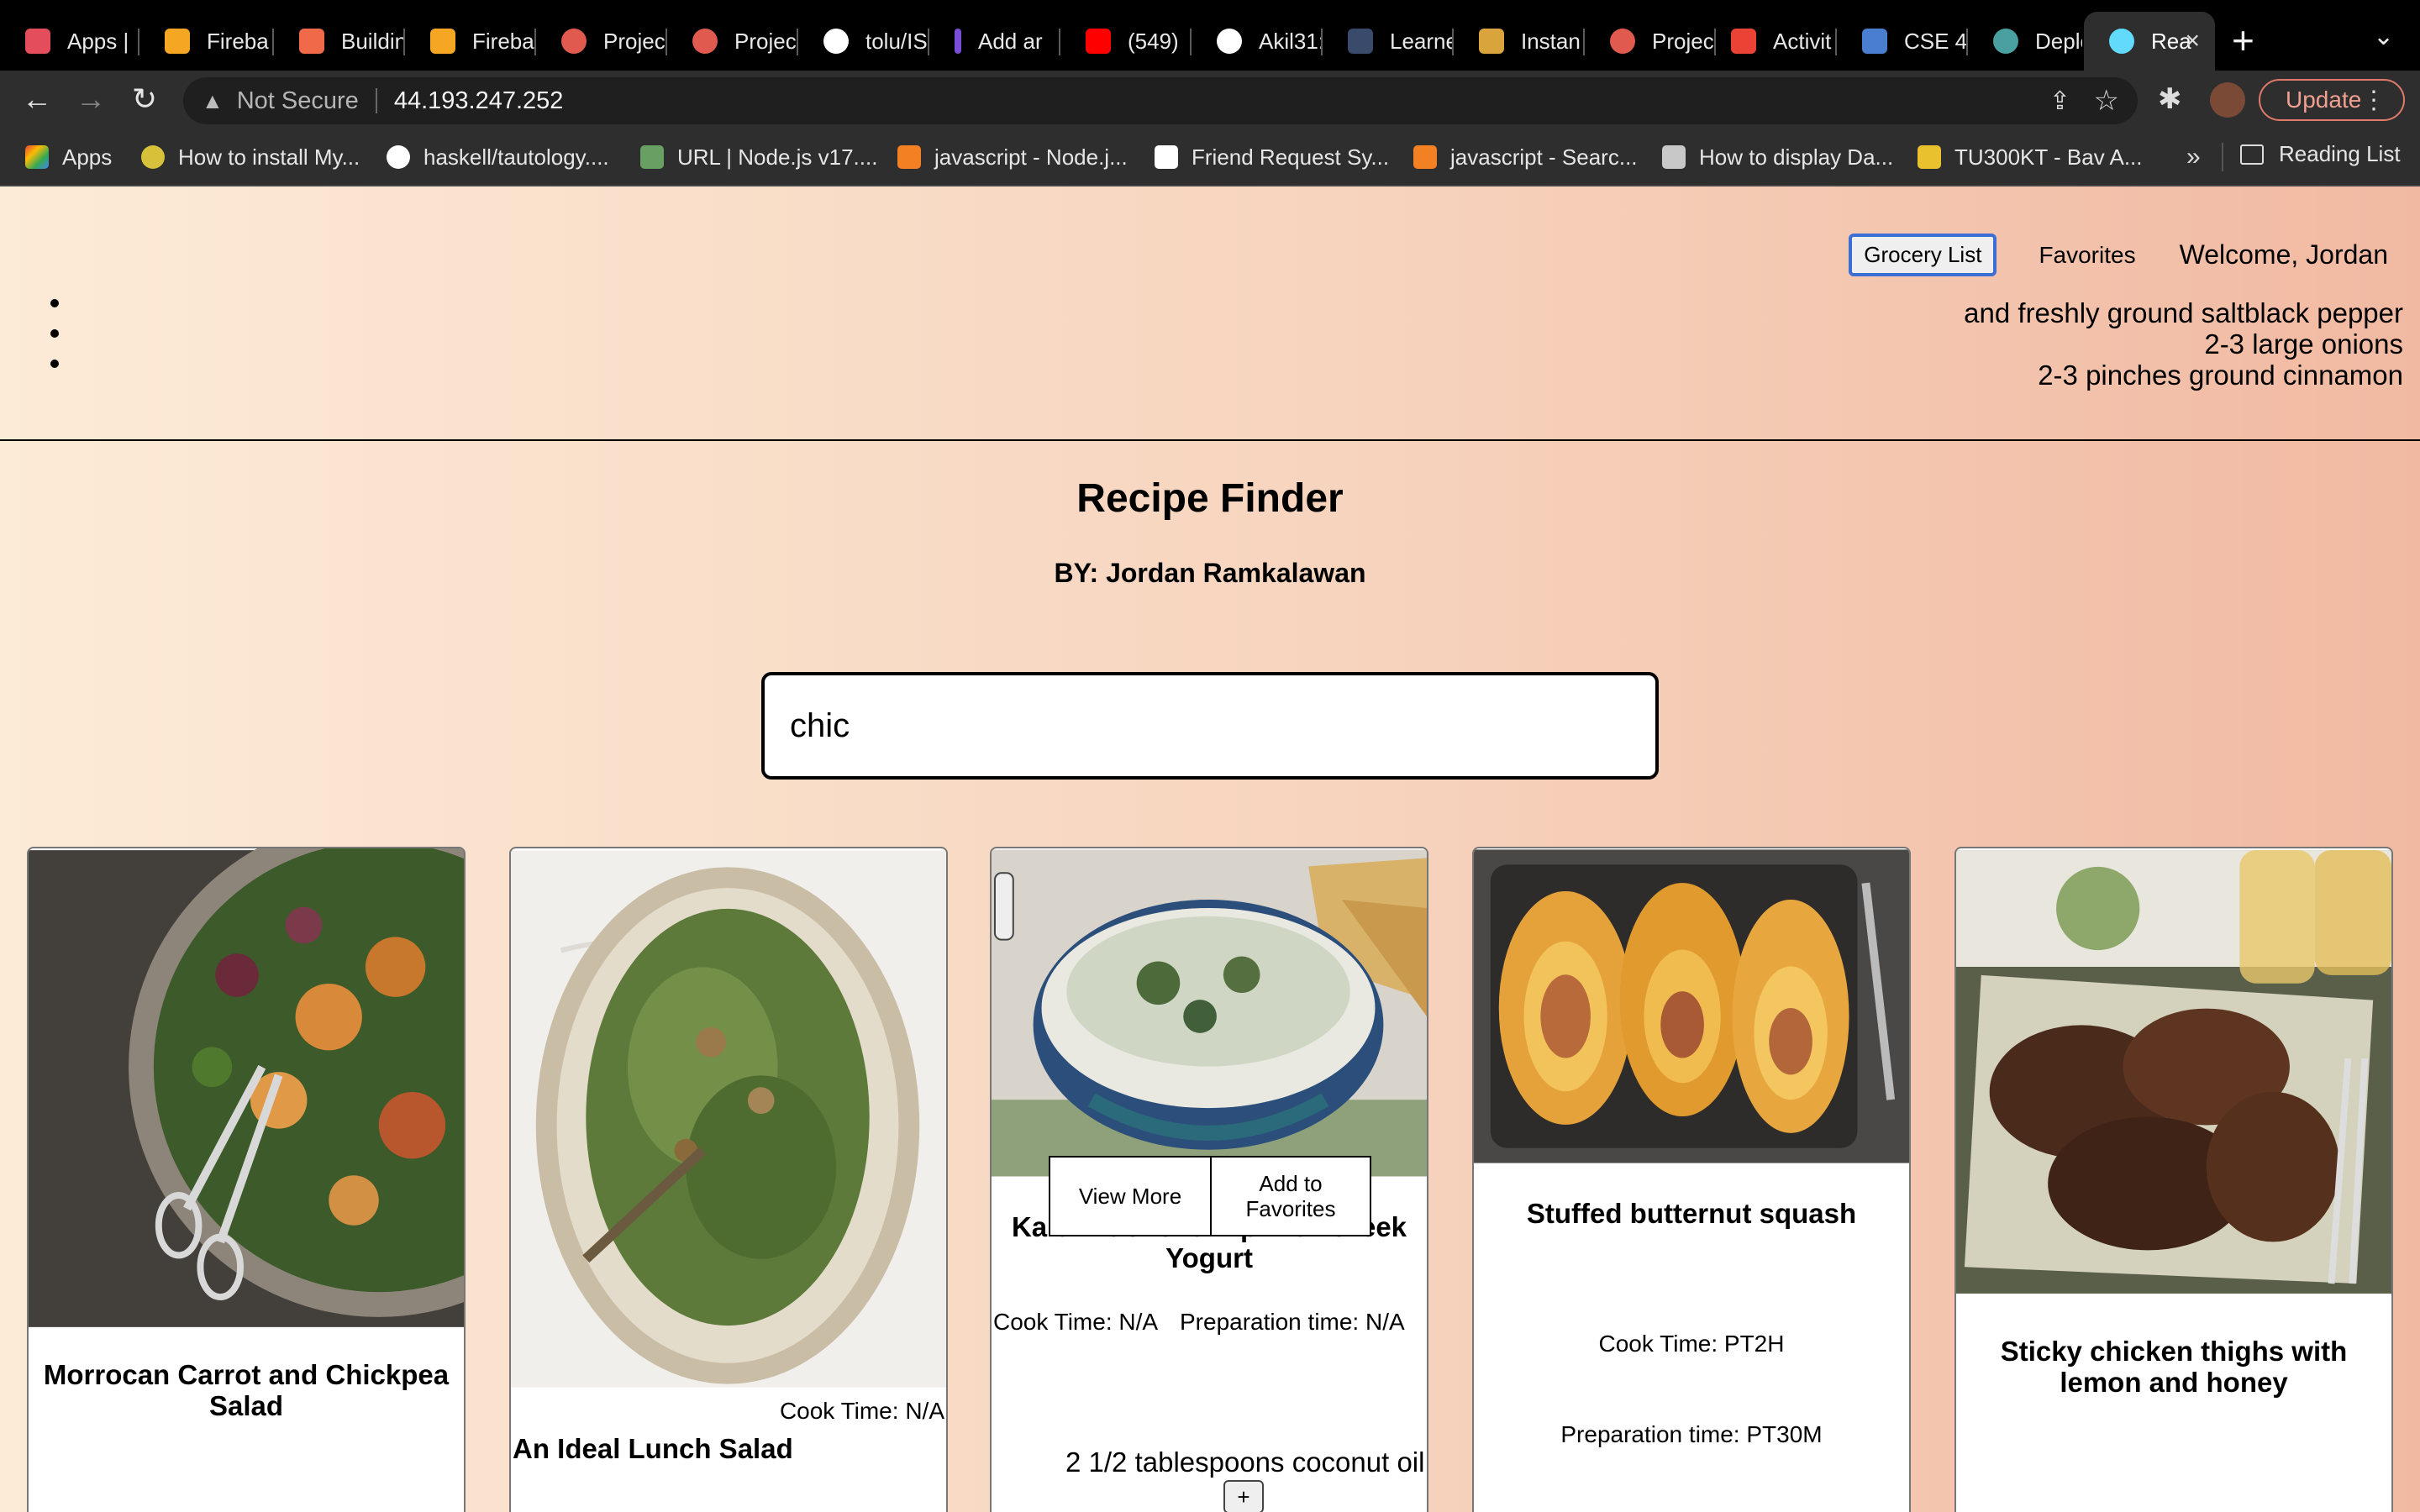  What do you see at coordinates (1290, 1196) in the screenshot?
I see `add-to-favorites-button: Add to Favorites` at bounding box center [1290, 1196].